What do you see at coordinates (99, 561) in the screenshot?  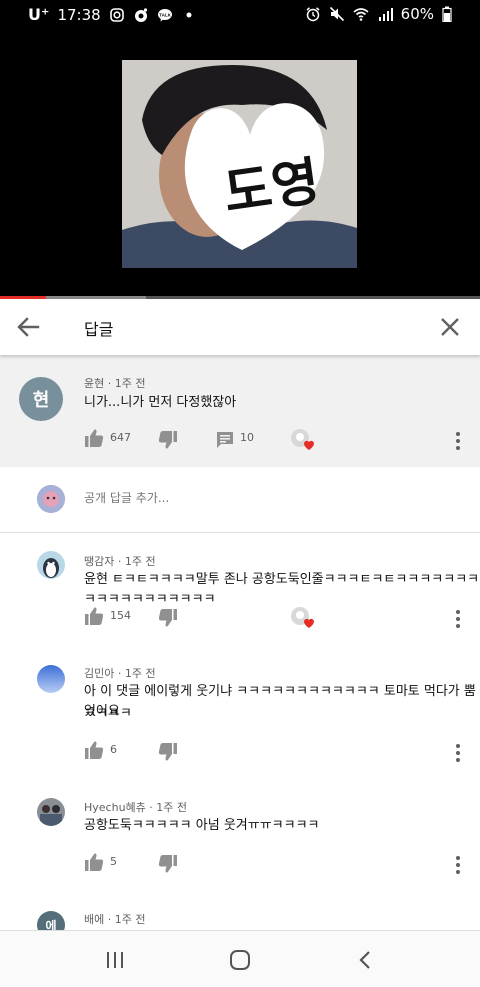 I see `comment-author: 땡감자` at bounding box center [99, 561].